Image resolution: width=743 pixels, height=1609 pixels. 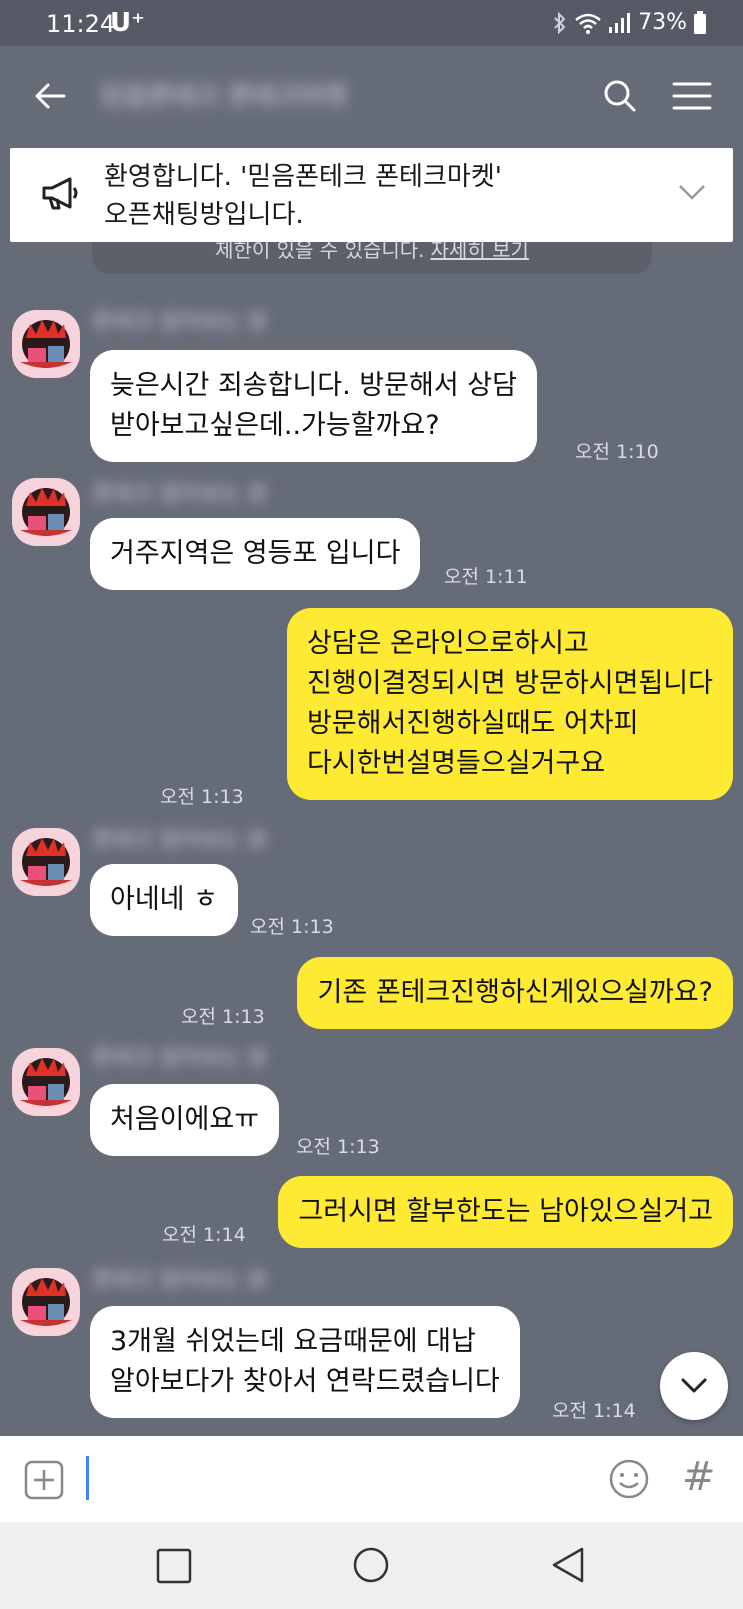 I want to click on chevron-down-icon, so click(x=692, y=192).